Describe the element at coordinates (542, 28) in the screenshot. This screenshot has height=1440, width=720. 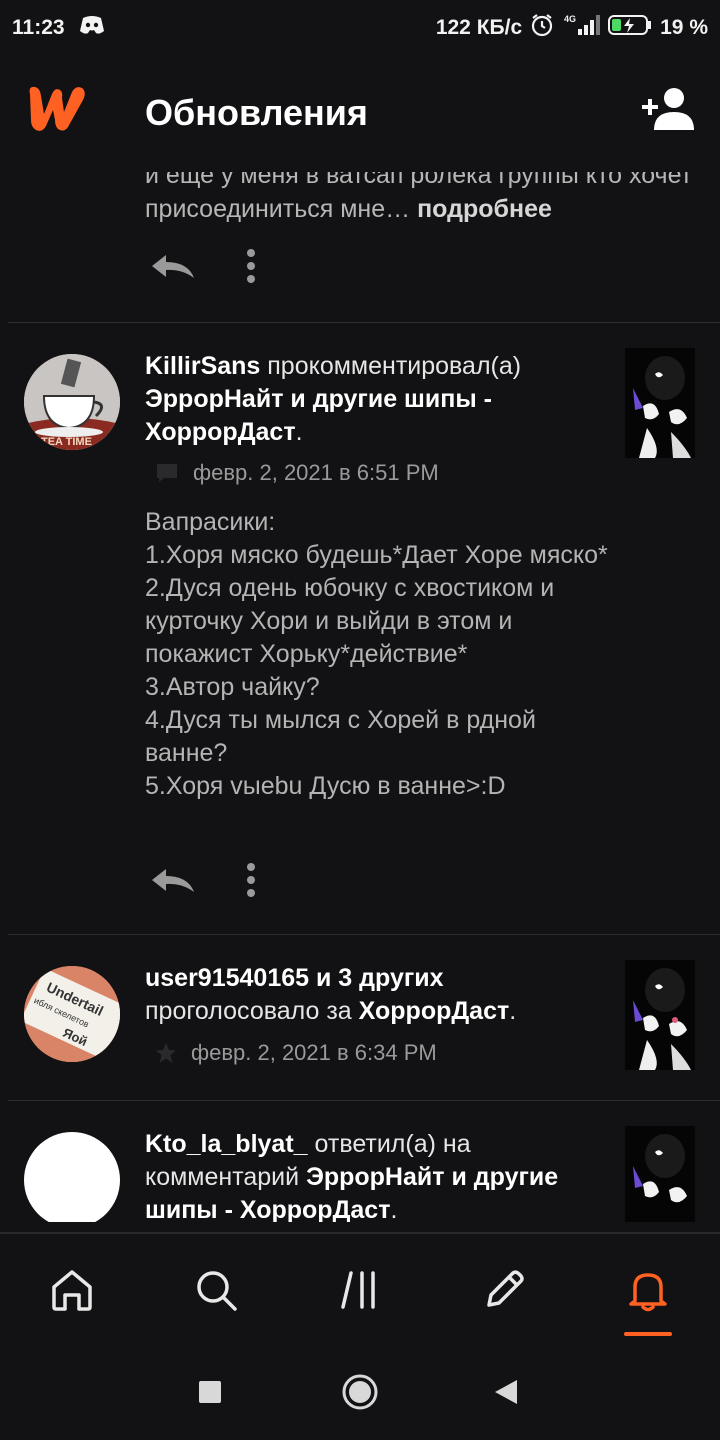
I see `alarm-icon` at that location.